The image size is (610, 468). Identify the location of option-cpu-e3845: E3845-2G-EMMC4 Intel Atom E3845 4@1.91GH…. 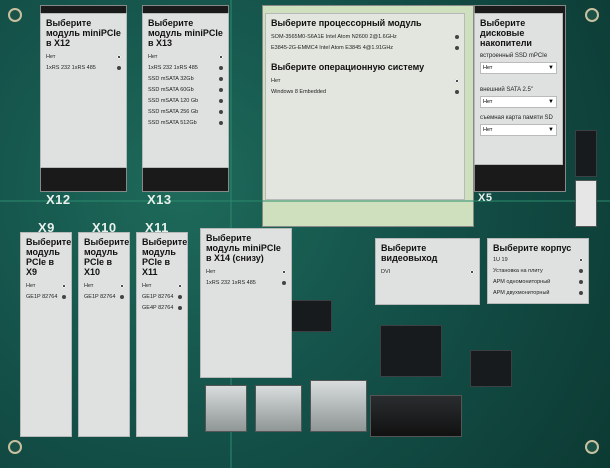
(365, 48).